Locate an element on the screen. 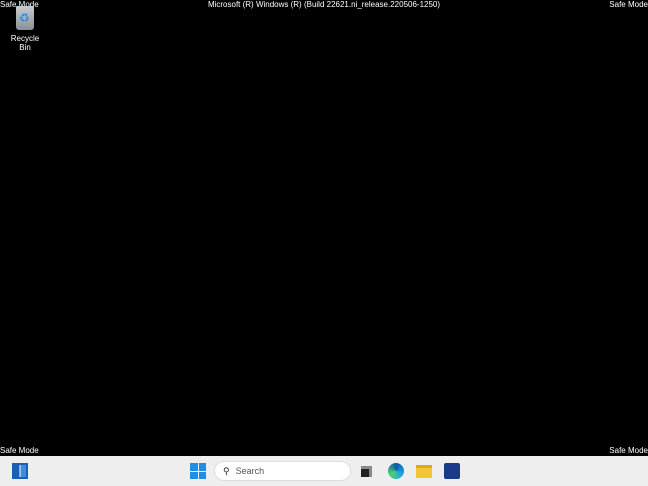 The width and height of the screenshot is (648, 486). file-explorer-icon is located at coordinates (424, 471).